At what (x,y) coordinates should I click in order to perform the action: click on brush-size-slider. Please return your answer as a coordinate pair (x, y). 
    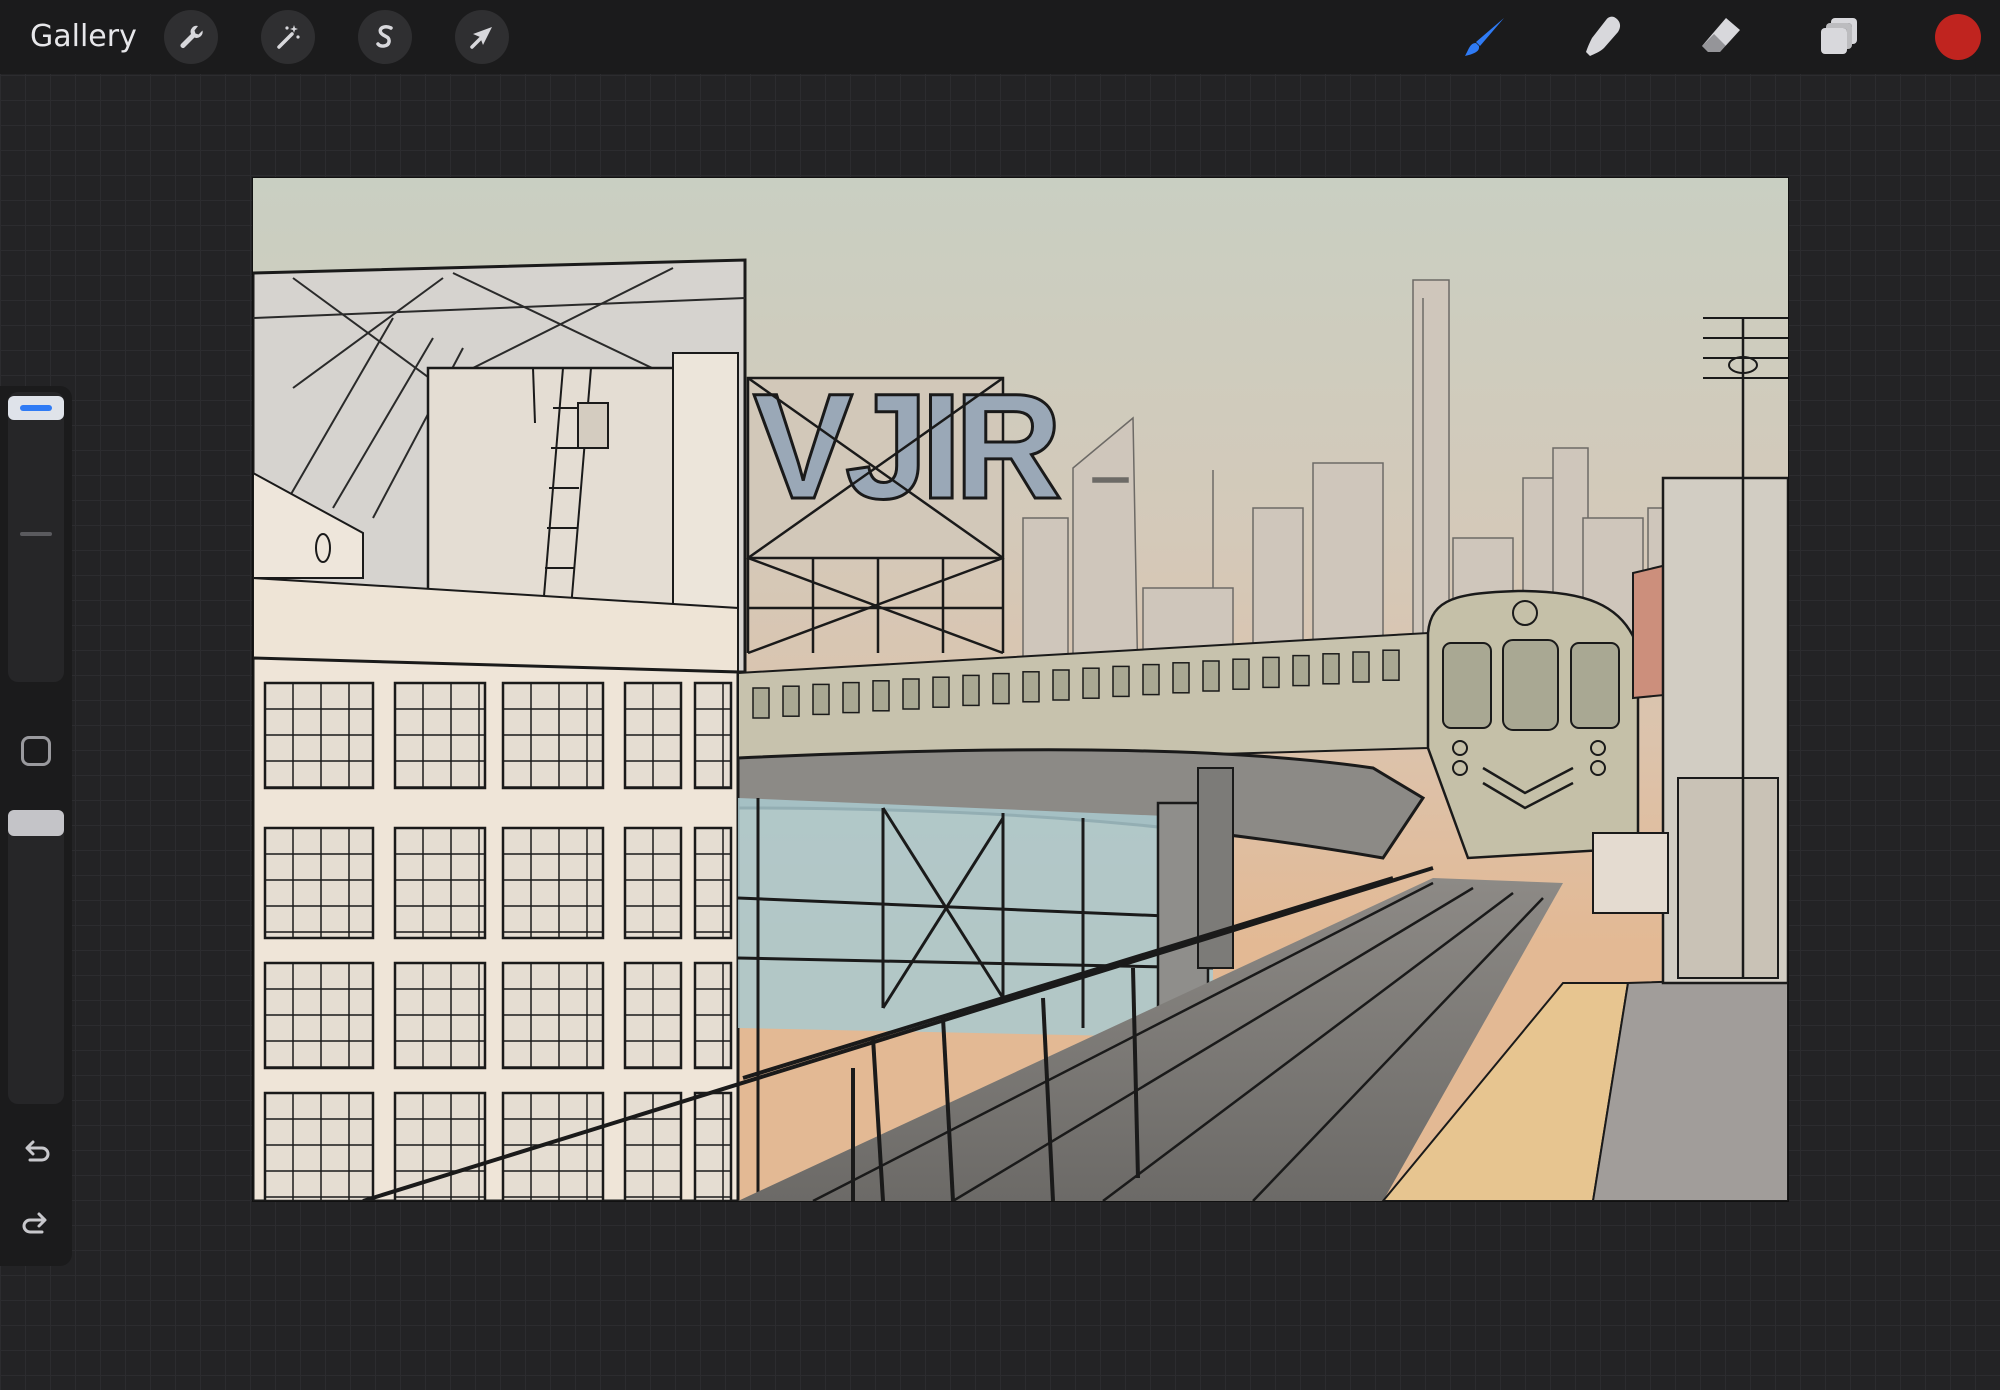
    Looking at the image, I should click on (36, 537).